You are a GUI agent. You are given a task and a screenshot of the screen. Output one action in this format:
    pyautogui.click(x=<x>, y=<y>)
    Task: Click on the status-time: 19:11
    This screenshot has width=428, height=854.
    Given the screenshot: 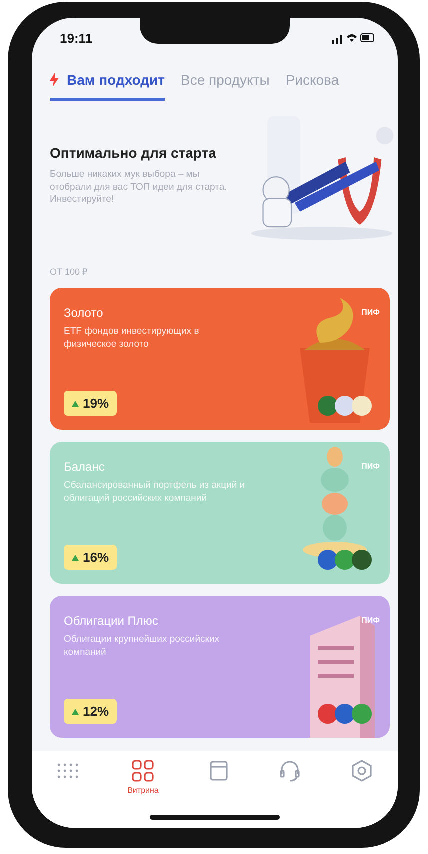 What is the action you would take?
    pyautogui.click(x=76, y=38)
    